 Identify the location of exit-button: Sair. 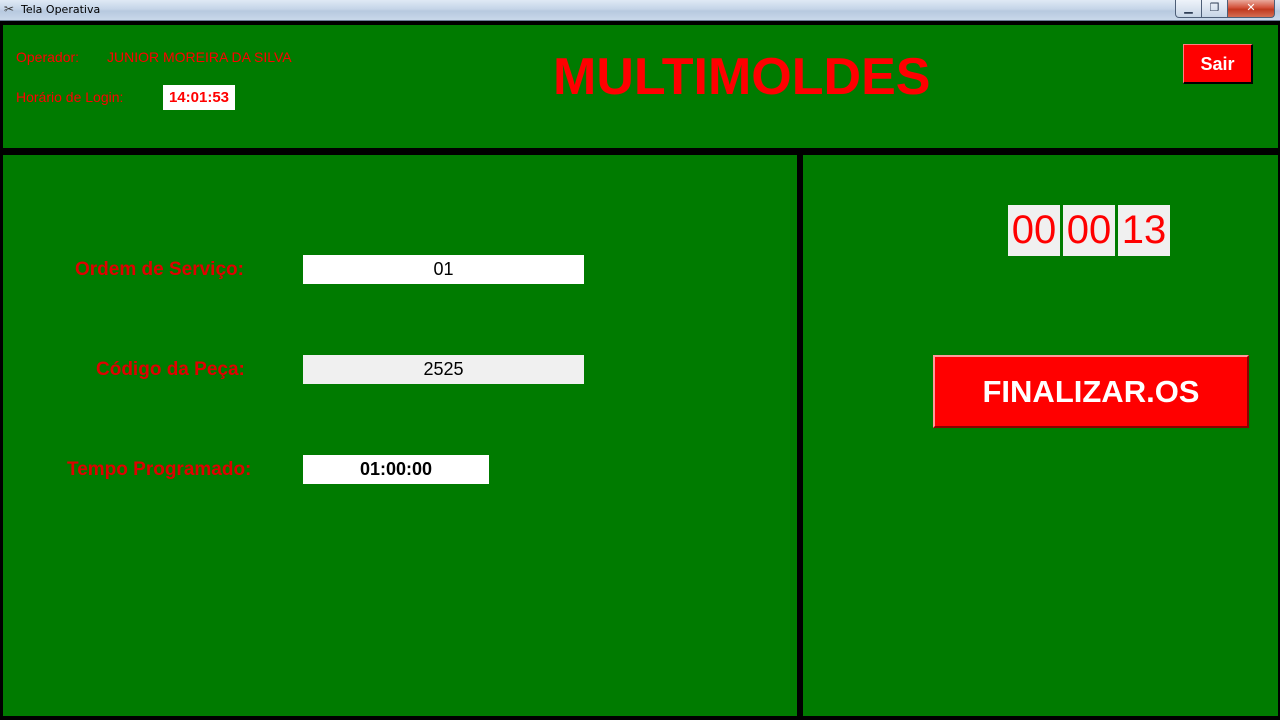
(1218, 64).